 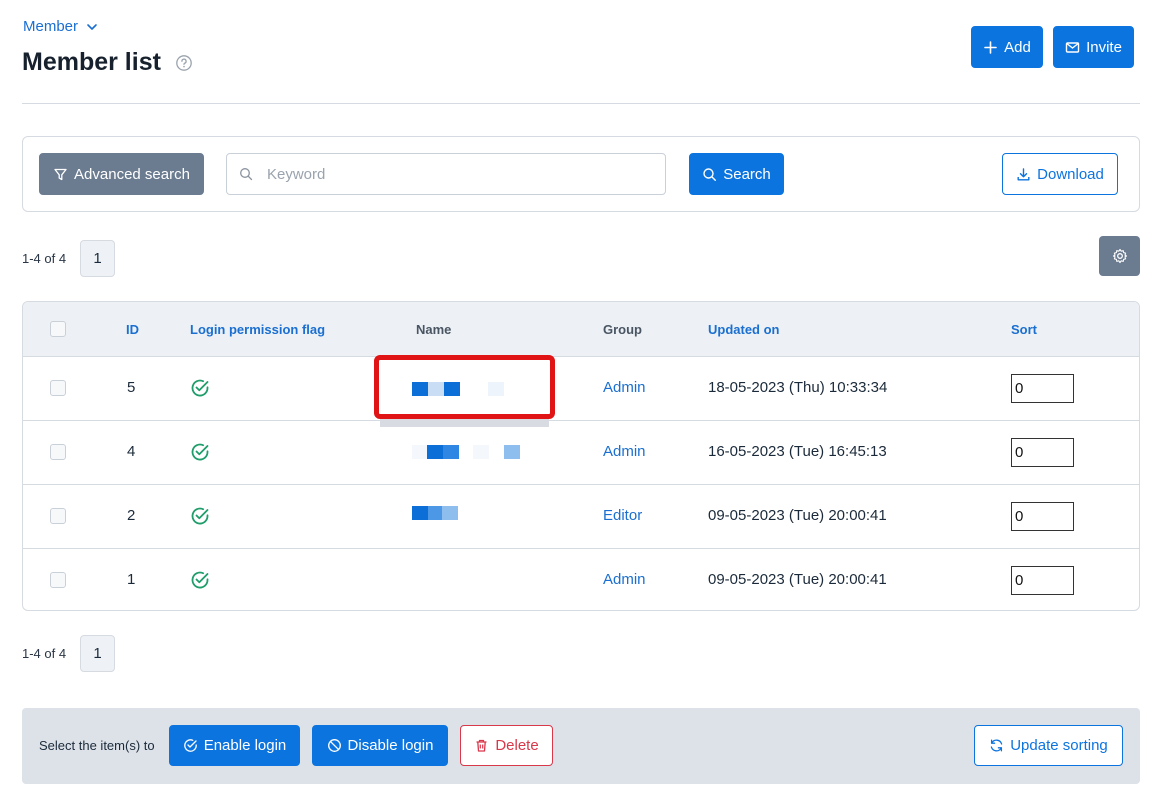 I want to click on update-sorting-label: Update sorting, so click(x=1059, y=745).